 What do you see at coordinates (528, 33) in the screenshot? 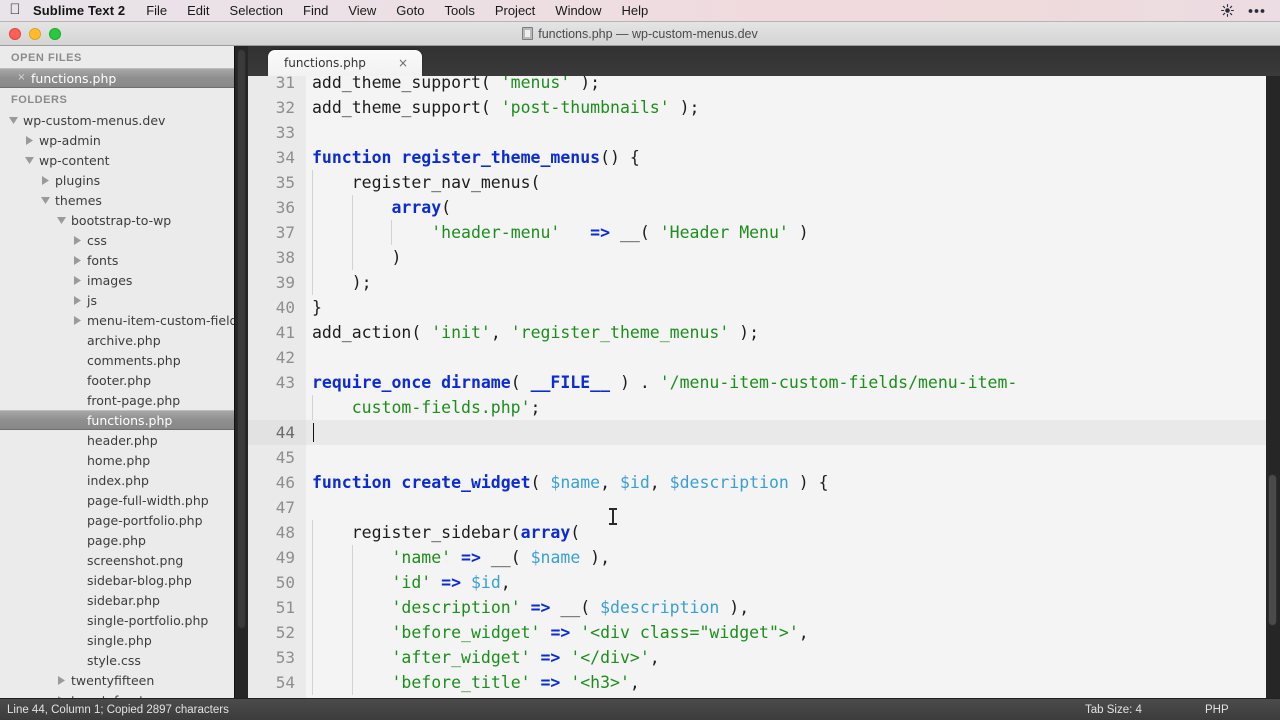
I see `document-icon` at bounding box center [528, 33].